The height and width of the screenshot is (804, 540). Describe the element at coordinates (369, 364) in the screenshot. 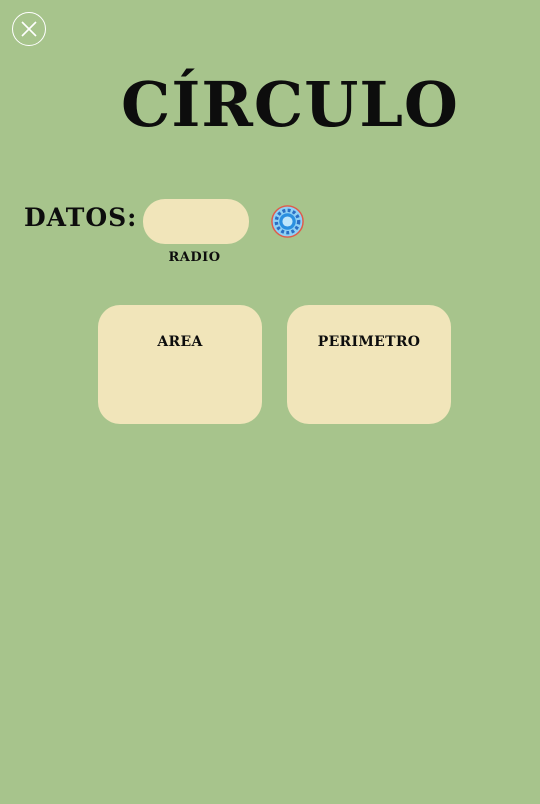

I see `perimetro-result-card: PERIMETRO` at that location.